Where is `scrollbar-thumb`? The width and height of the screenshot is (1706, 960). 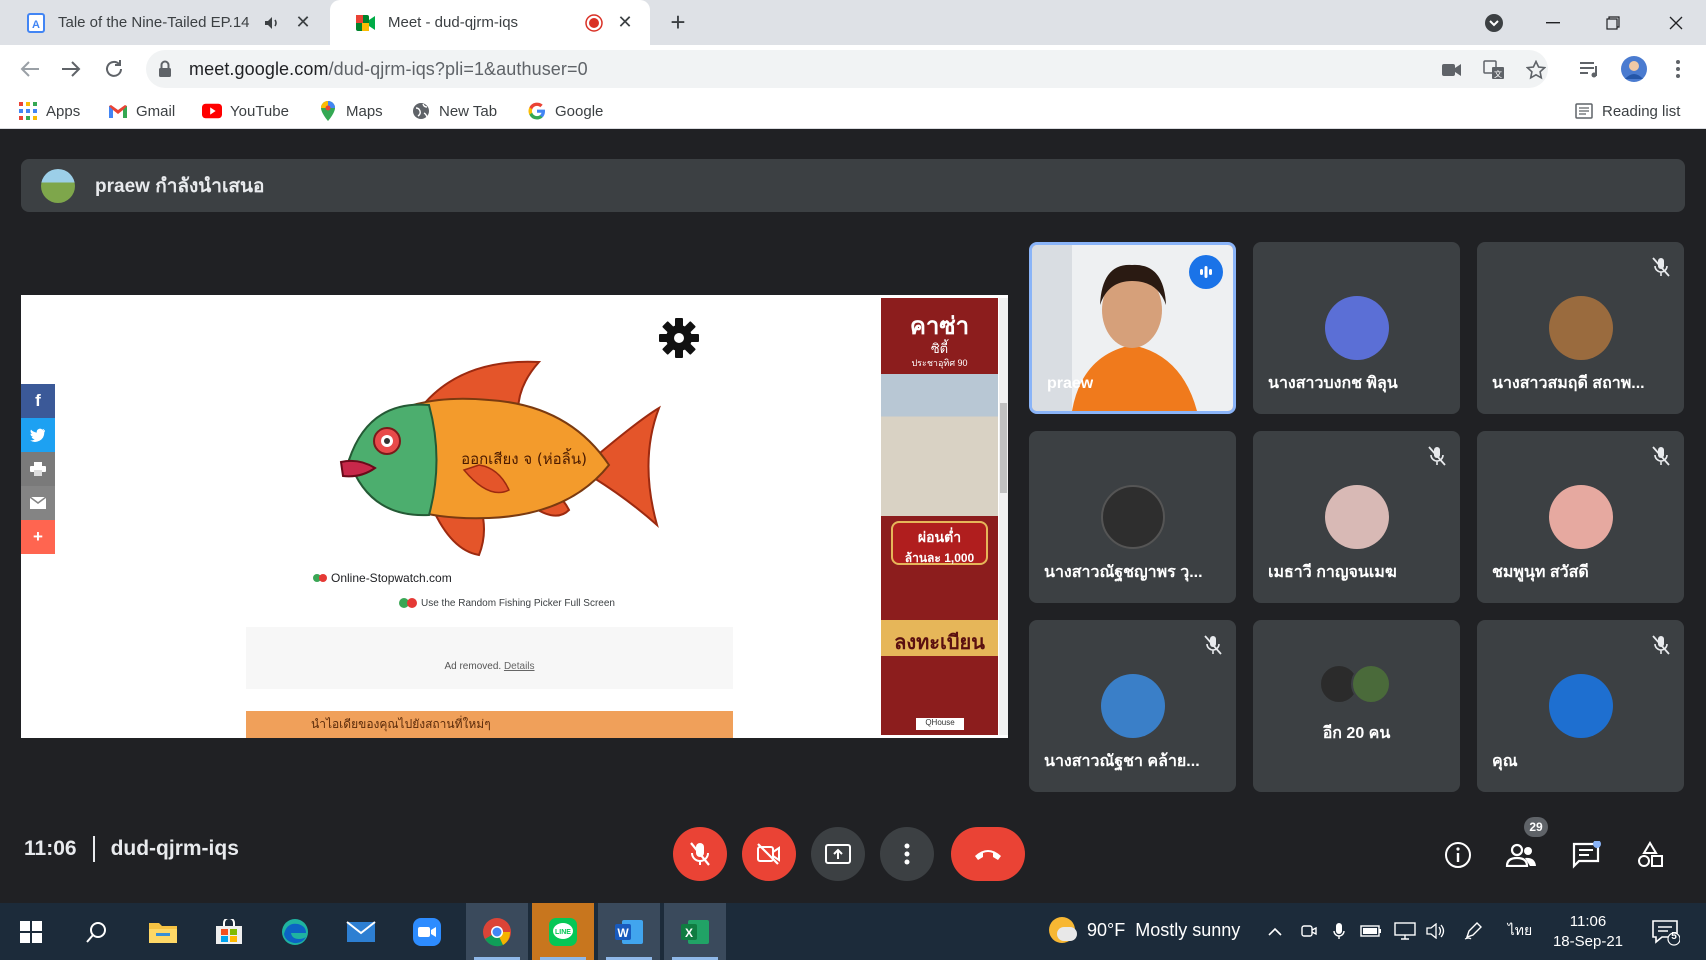 scrollbar-thumb is located at coordinates (1003, 448).